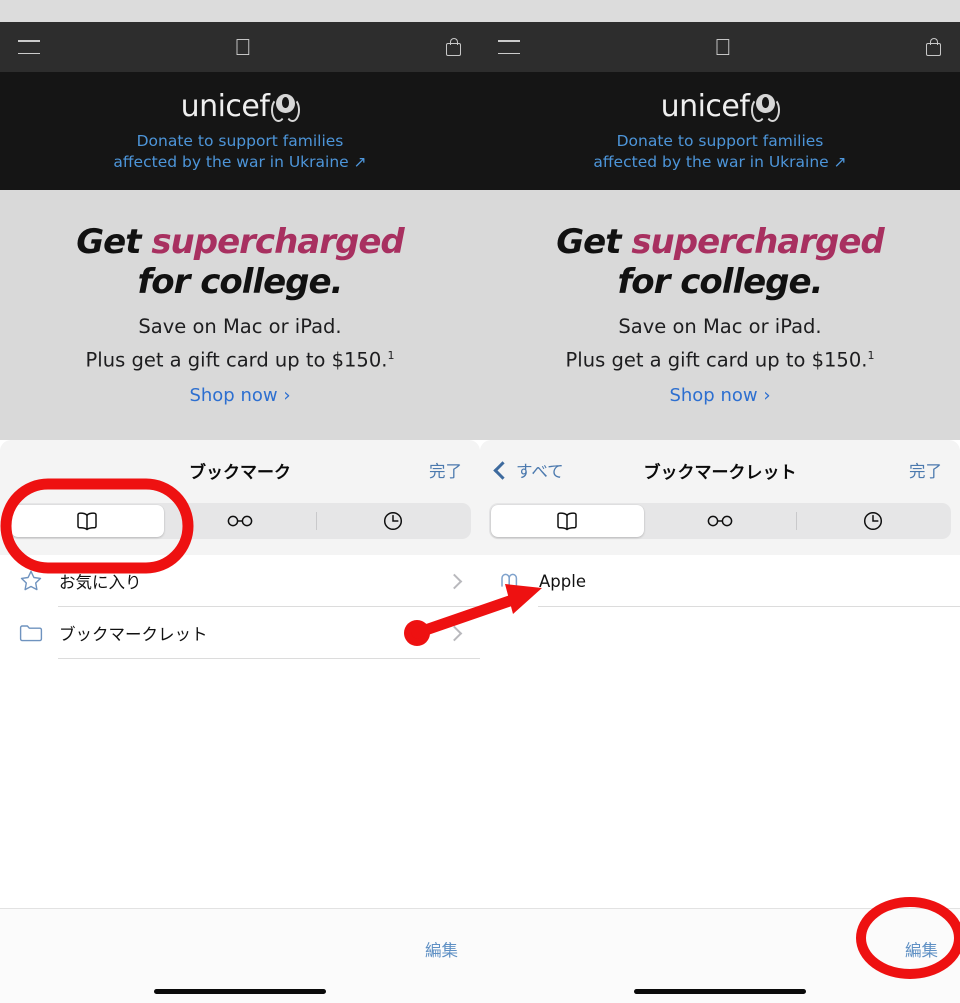 The image size is (960, 1003). I want to click on hero-headline-accent-right: supercharged, so click(757, 242).